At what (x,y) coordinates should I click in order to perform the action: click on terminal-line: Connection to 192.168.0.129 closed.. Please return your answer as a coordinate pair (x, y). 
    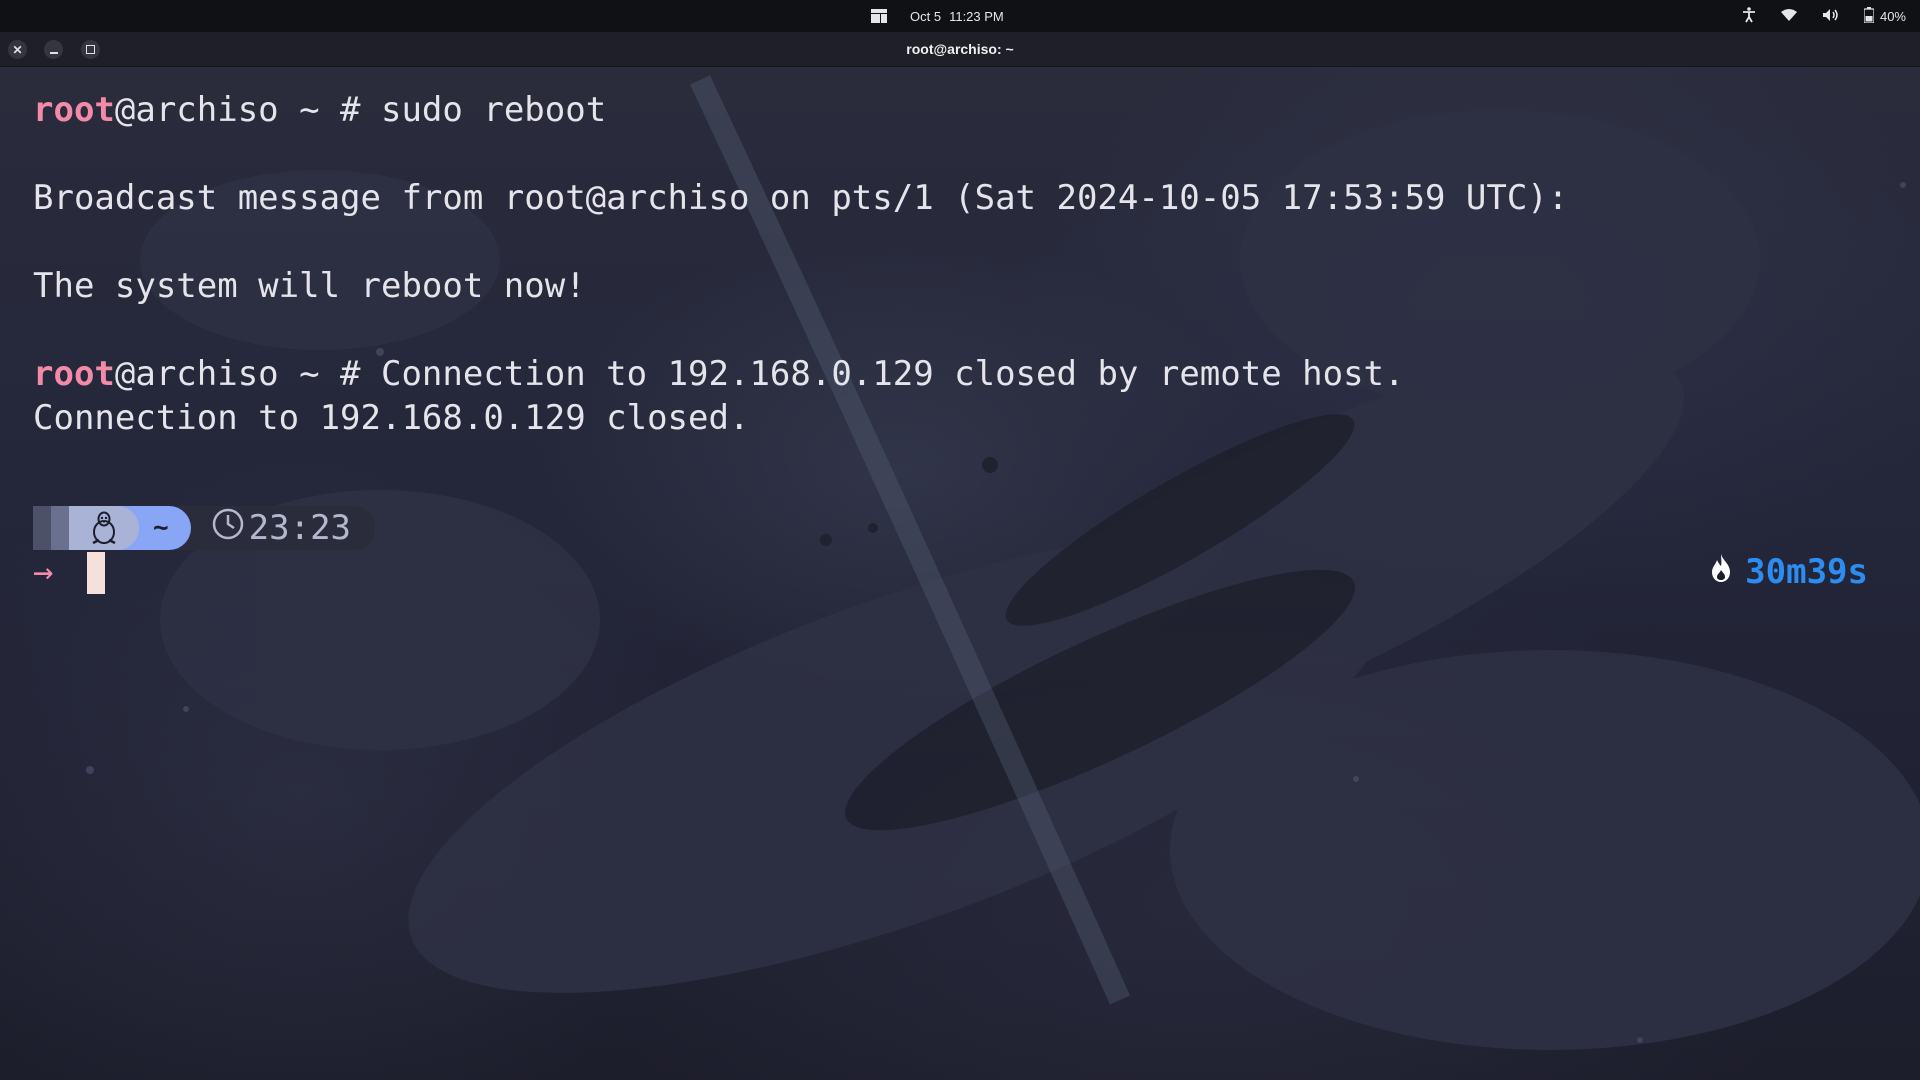
    Looking at the image, I should click on (391, 418).